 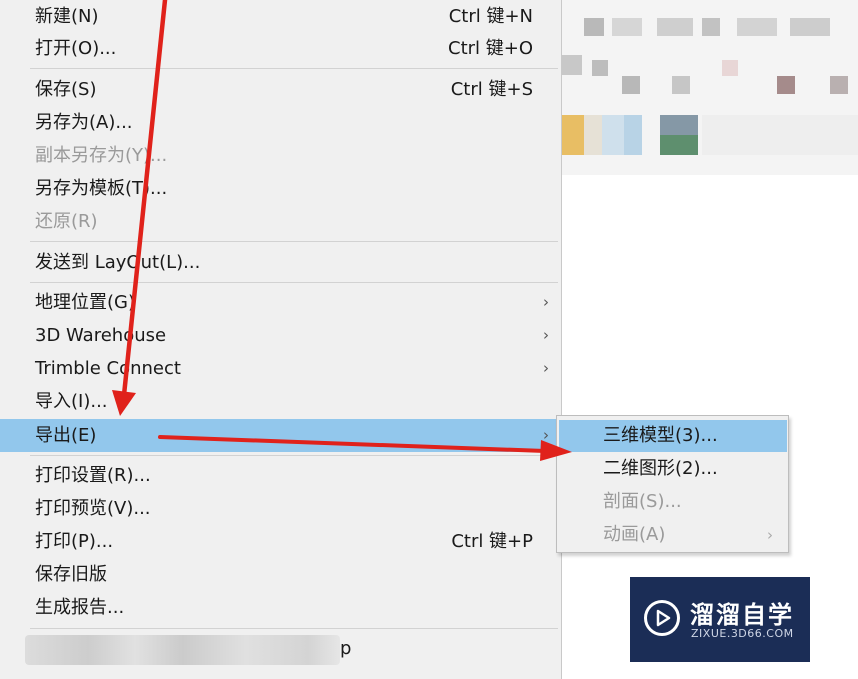 I want to click on menu-item-label: 地理位置(G), so click(x=85, y=302).